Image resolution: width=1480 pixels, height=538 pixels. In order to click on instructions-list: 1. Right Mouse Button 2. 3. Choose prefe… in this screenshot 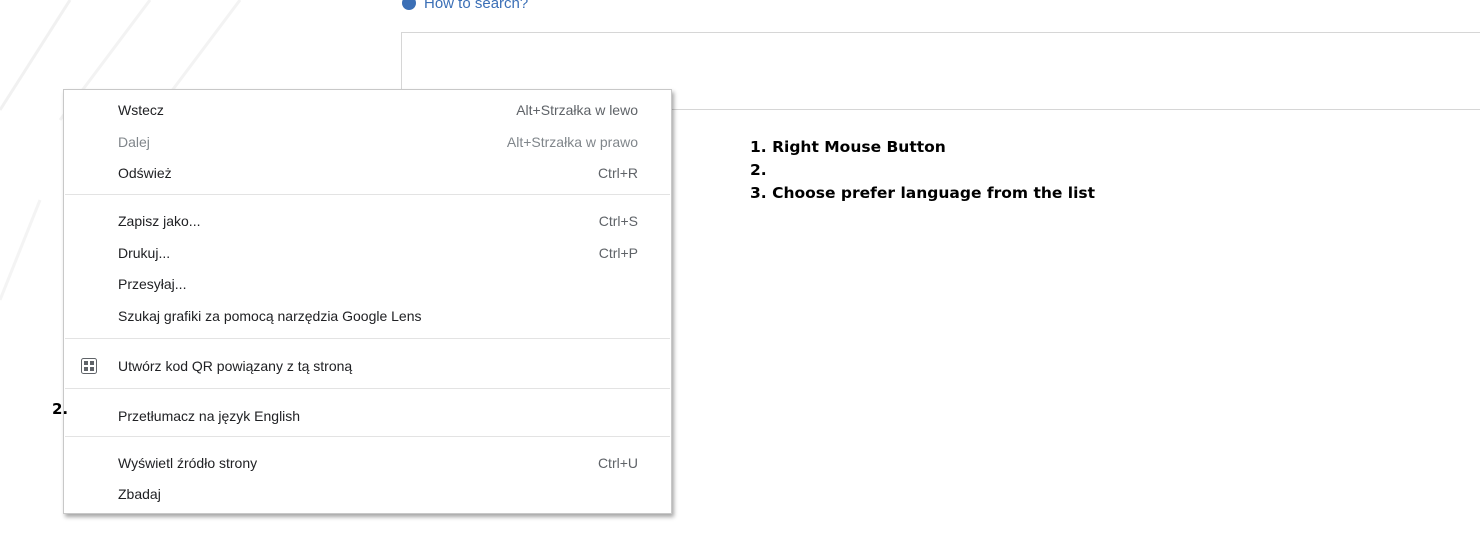, I will do `click(922, 170)`.